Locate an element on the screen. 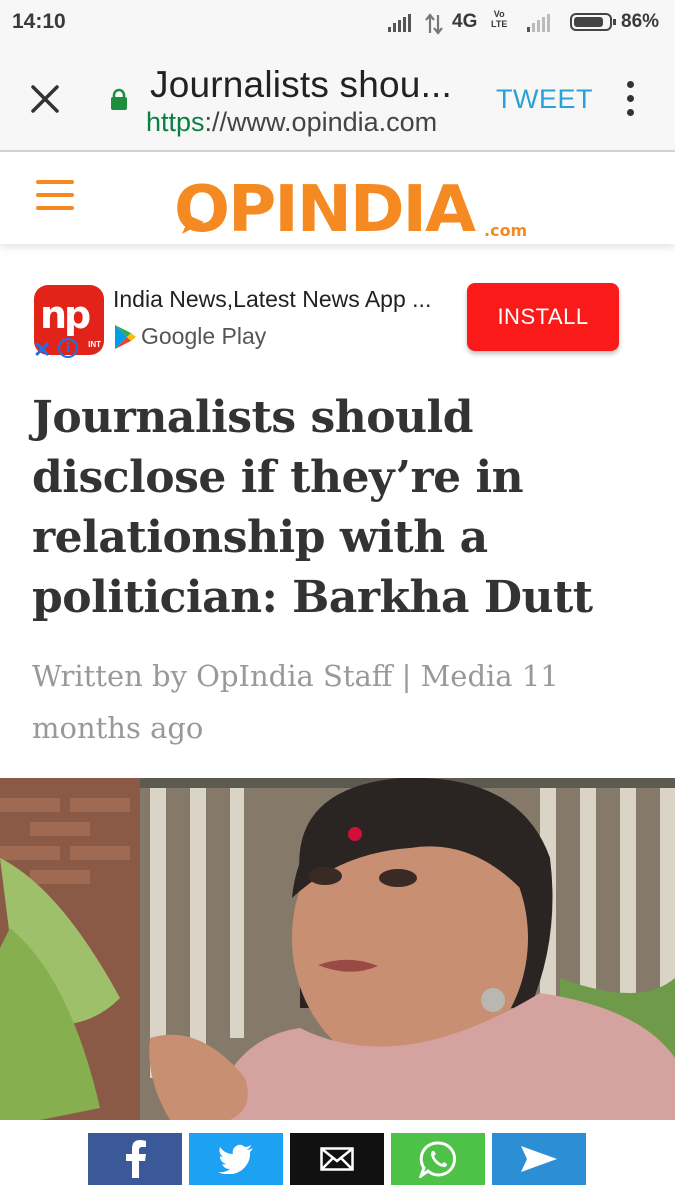  google-play-icon is located at coordinates (125, 337).